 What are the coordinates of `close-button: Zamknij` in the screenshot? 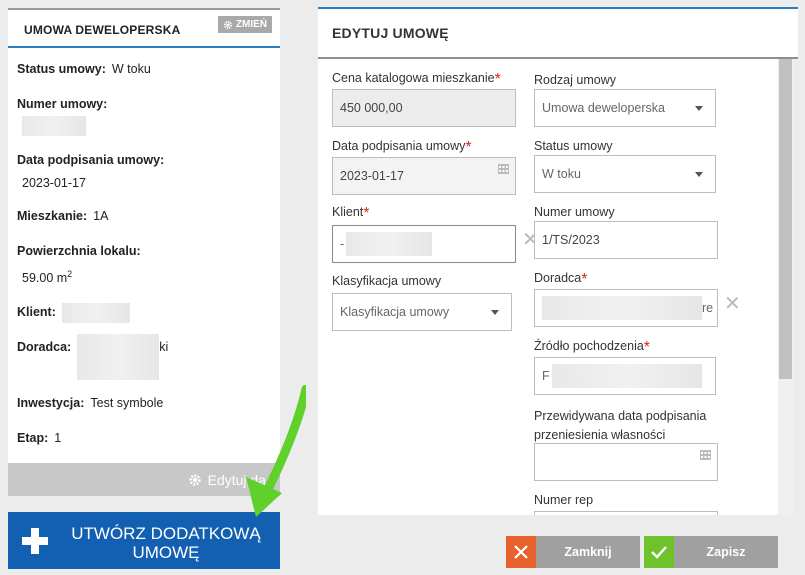 It's located at (573, 552).